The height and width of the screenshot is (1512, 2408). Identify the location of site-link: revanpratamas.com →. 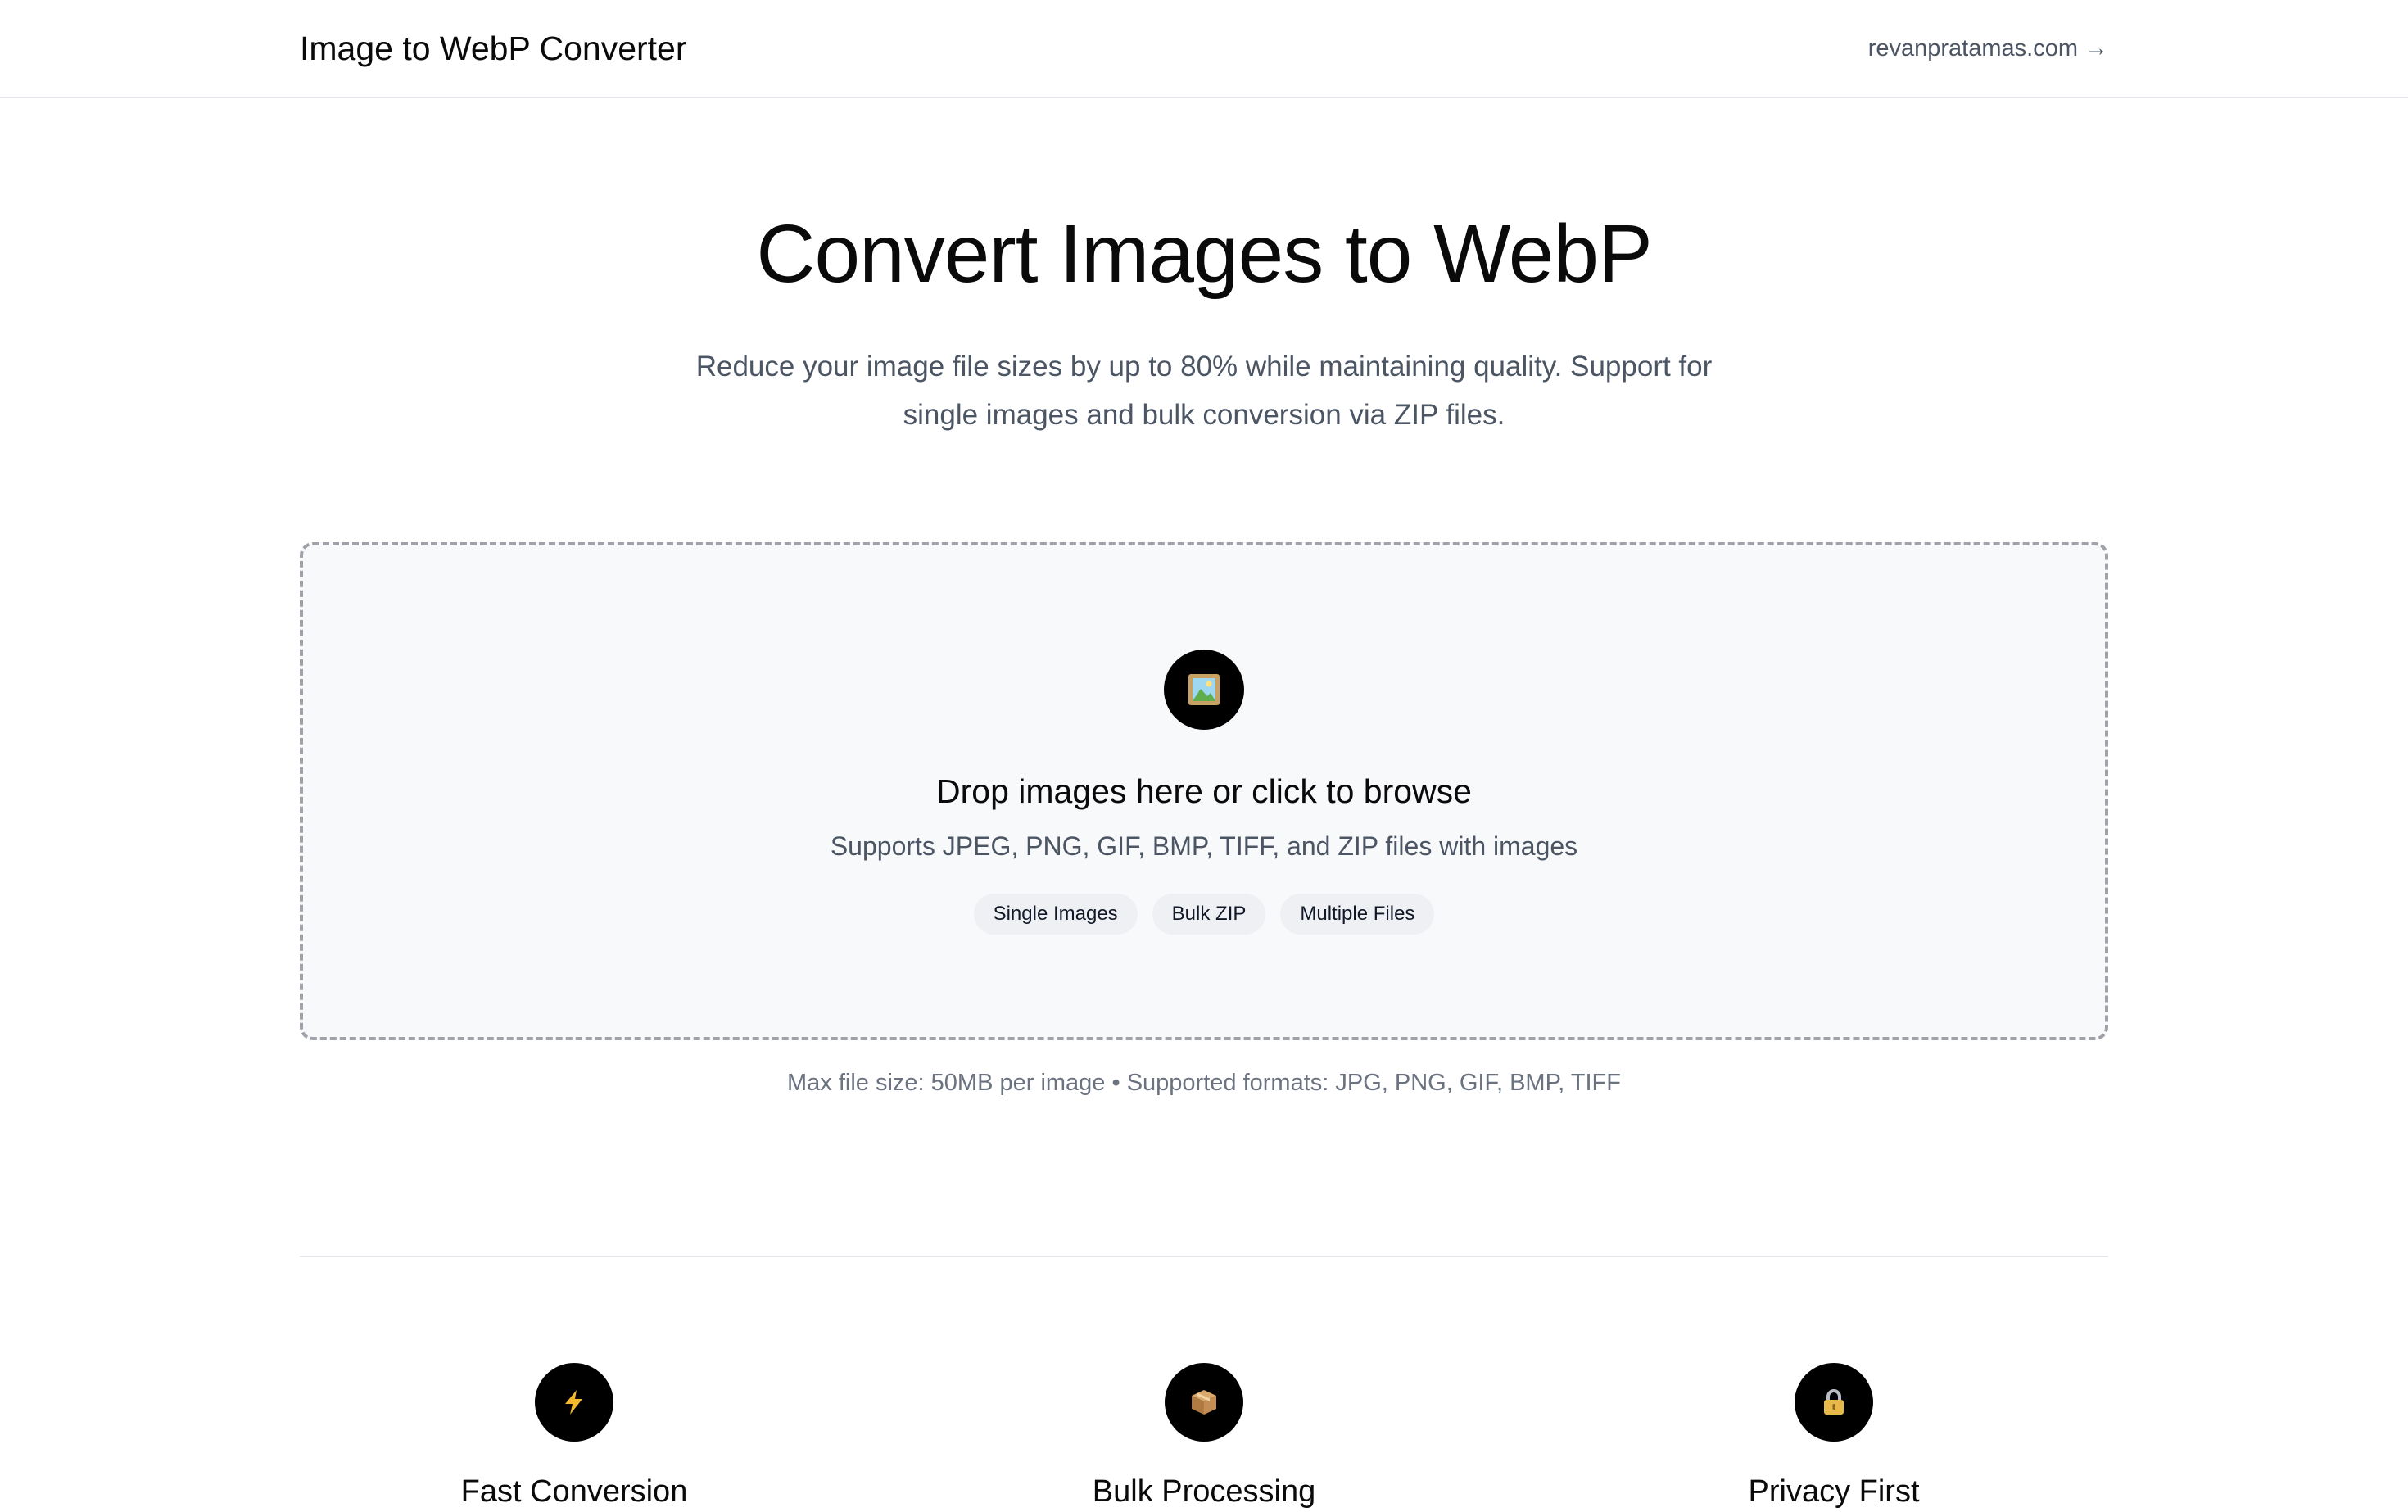
(1988, 49).